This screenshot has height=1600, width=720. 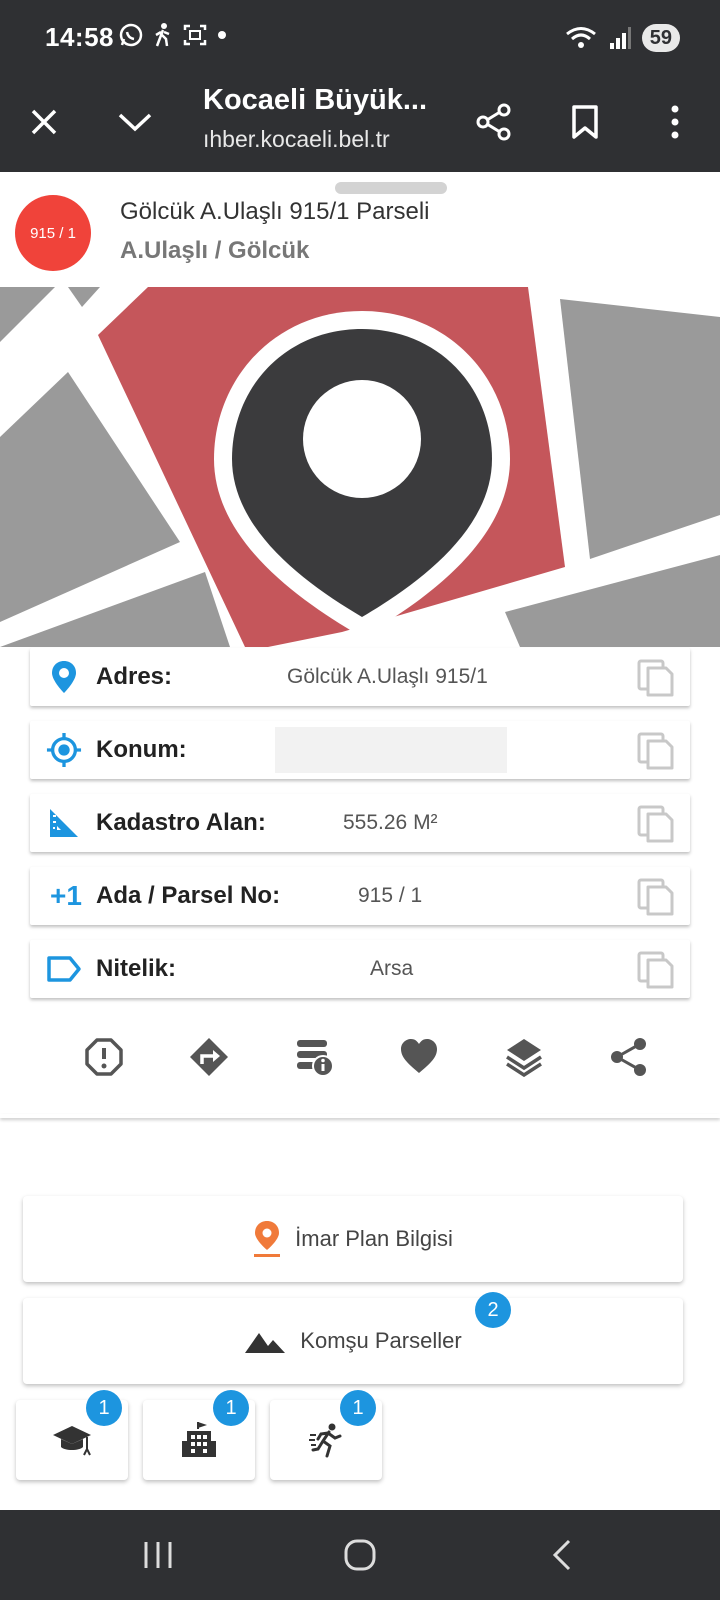 I want to click on label-tag-icon, so click(x=64, y=969).